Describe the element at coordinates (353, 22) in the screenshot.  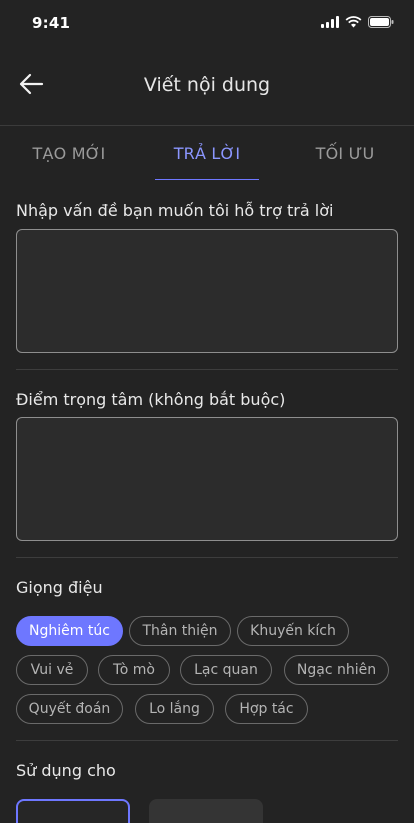
I see `wifi-icon` at that location.